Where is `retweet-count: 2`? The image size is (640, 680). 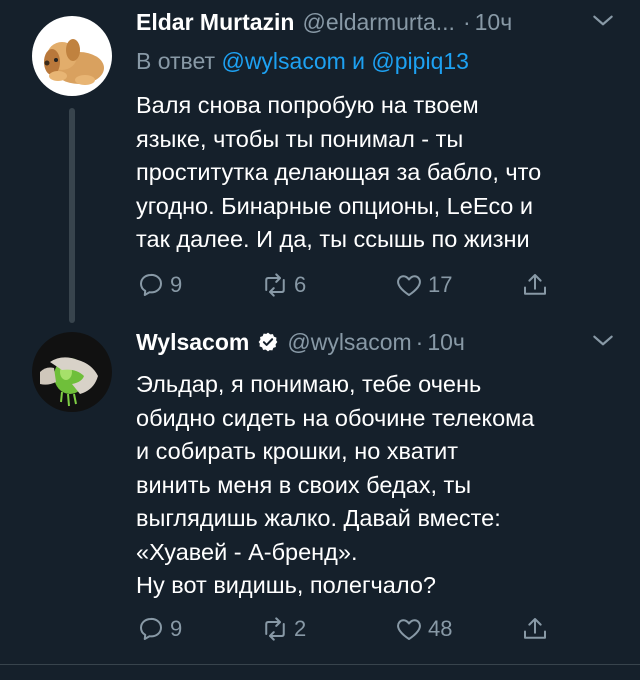
retweet-count: 2 is located at coordinates (300, 628).